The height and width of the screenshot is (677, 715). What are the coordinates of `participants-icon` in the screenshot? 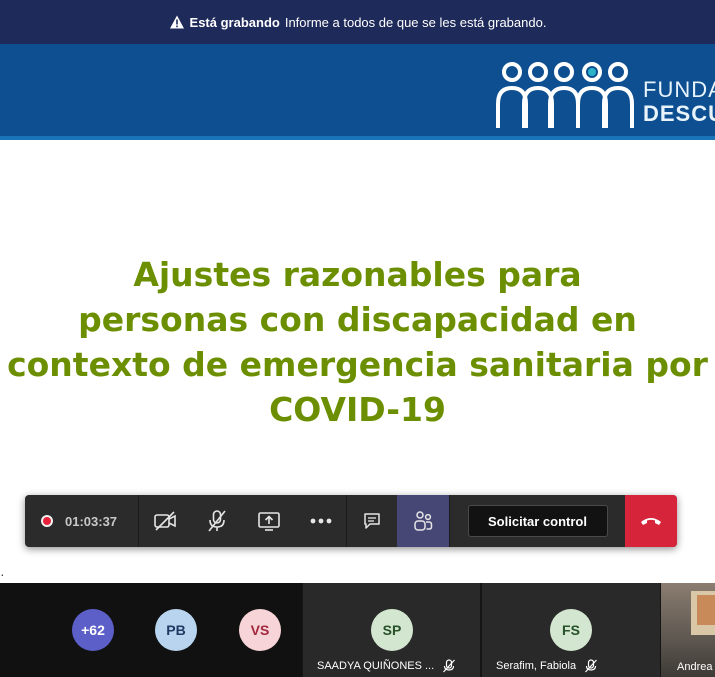 It's located at (423, 521).